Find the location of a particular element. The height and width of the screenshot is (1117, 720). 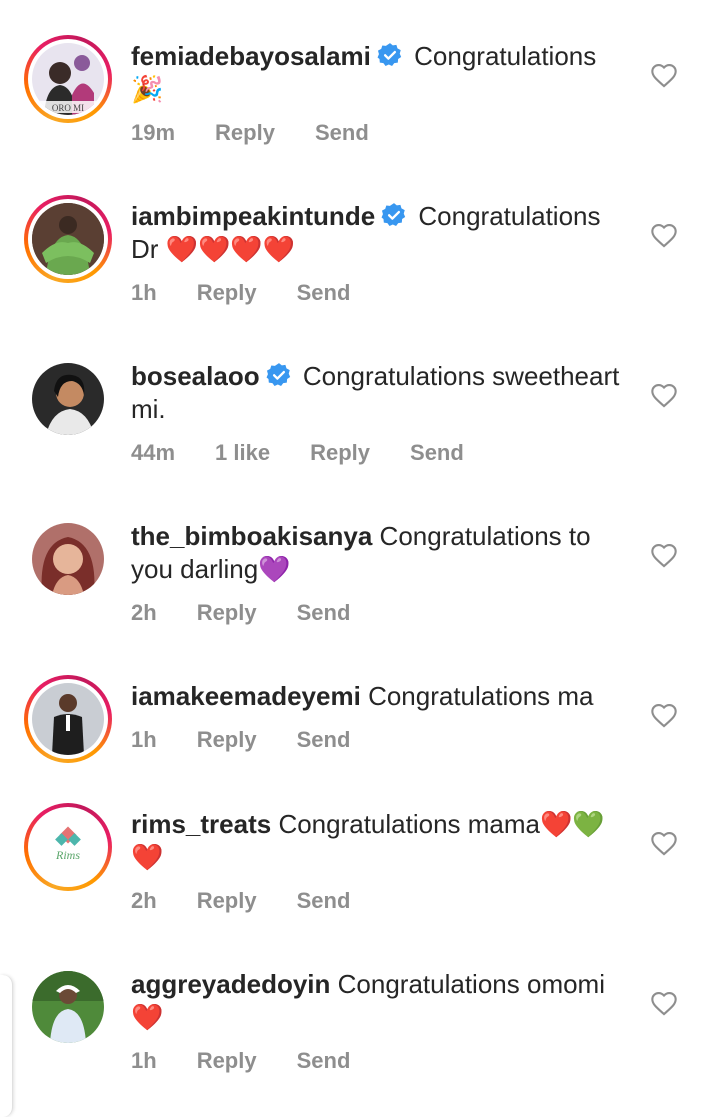

username: rims_treats is located at coordinates (201, 824).